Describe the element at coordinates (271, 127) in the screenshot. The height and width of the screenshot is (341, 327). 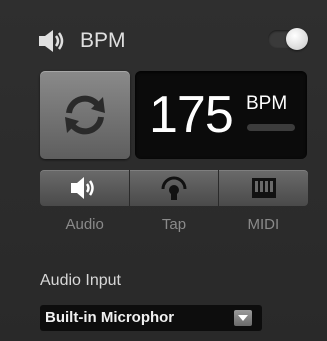
I see `bpm-level-bar` at that location.